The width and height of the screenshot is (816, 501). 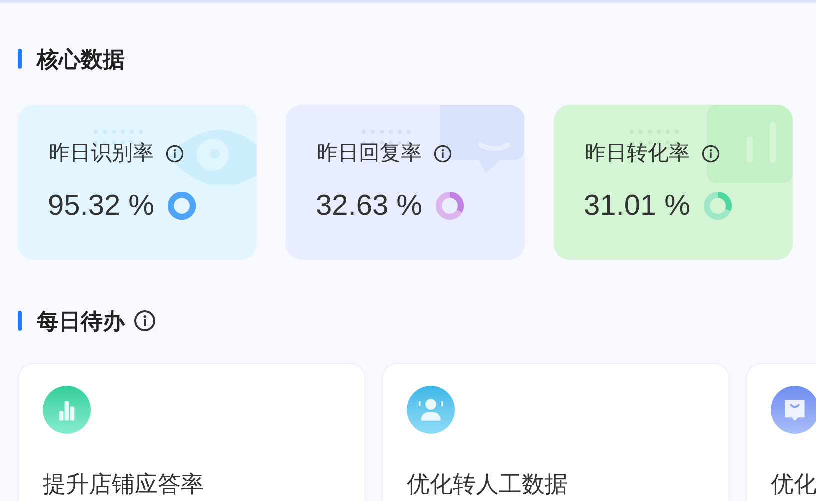 What do you see at coordinates (67, 410) in the screenshot?
I see `bar-chart-icon` at bounding box center [67, 410].